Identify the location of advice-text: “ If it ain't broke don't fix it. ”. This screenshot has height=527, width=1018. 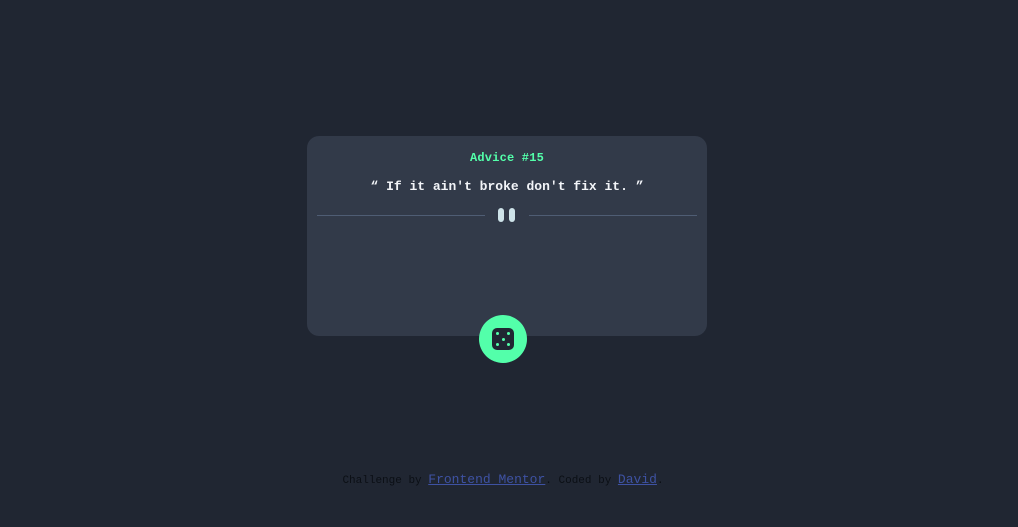
(507, 186).